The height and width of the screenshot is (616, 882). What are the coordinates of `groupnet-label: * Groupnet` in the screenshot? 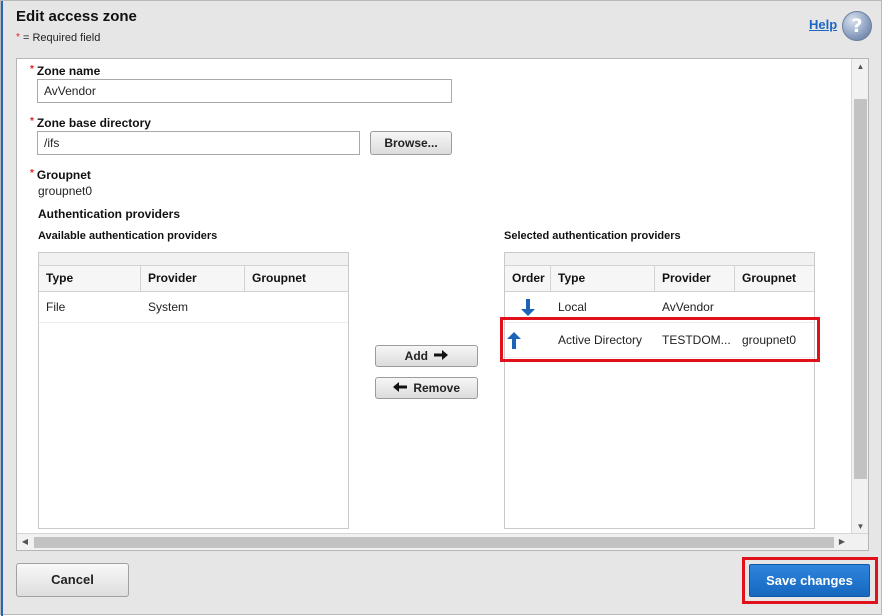 It's located at (60, 175).